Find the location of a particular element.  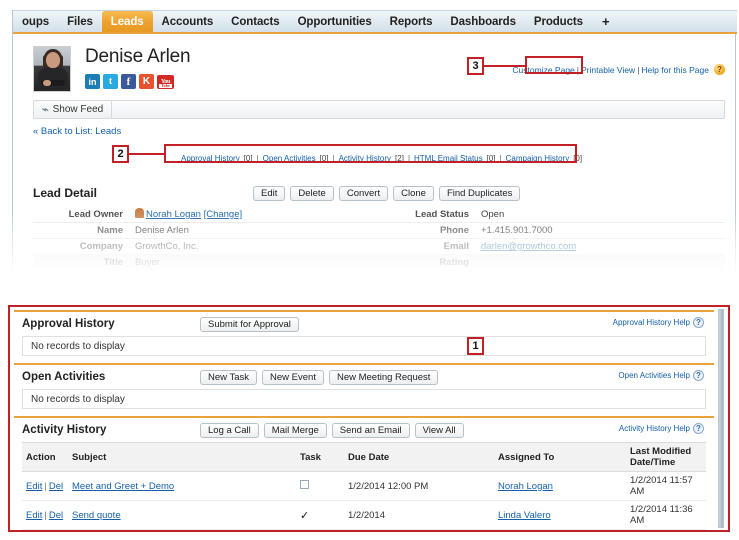

back-to-list-link: « Back to List: Leads is located at coordinates (77, 131).